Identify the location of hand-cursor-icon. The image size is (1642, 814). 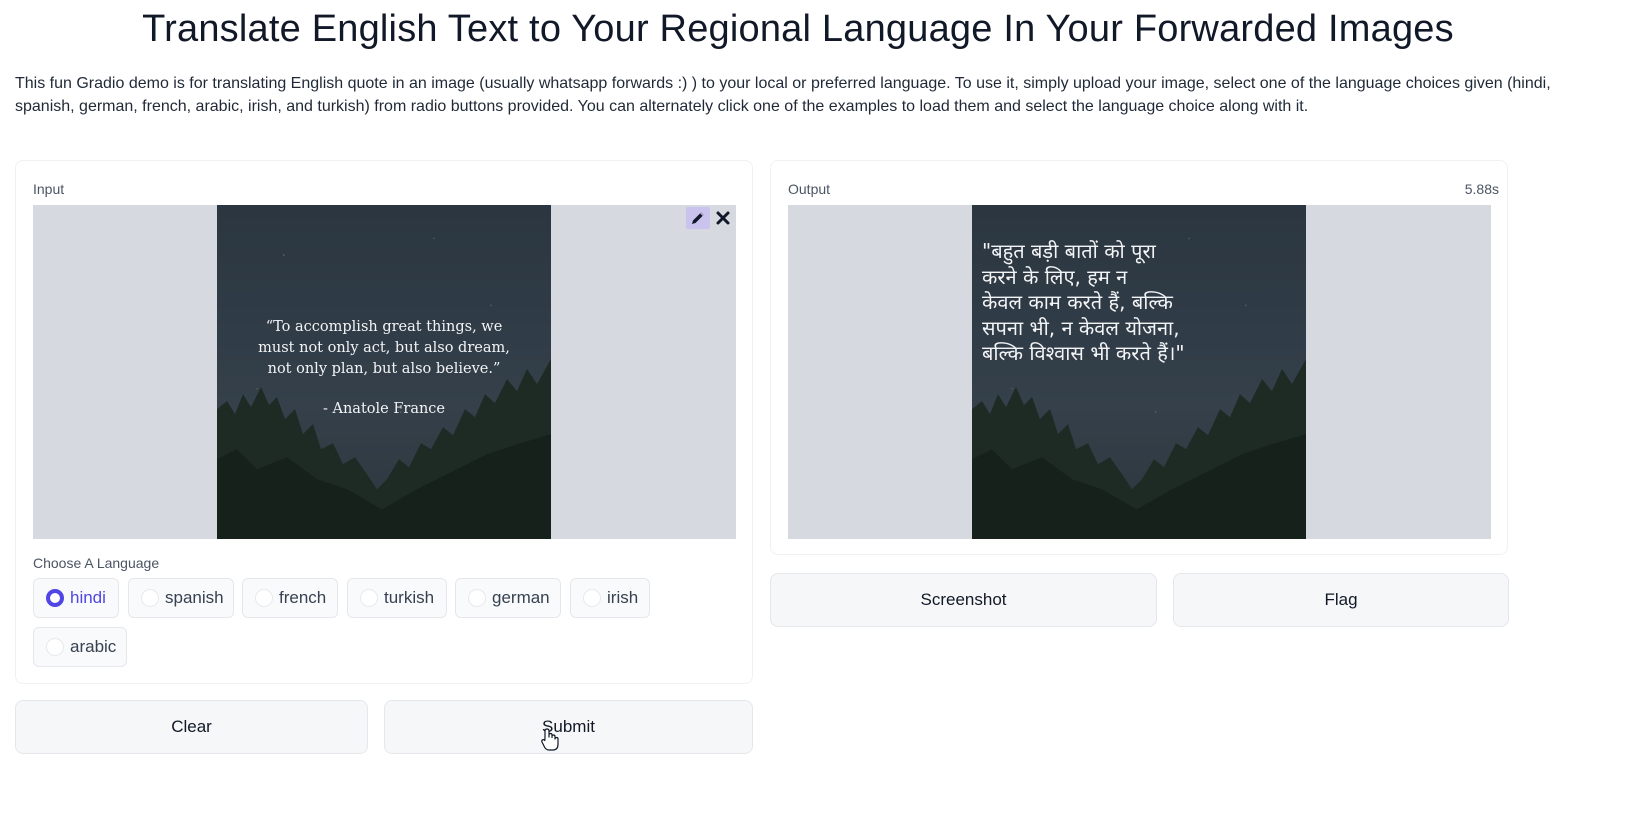
(550, 739).